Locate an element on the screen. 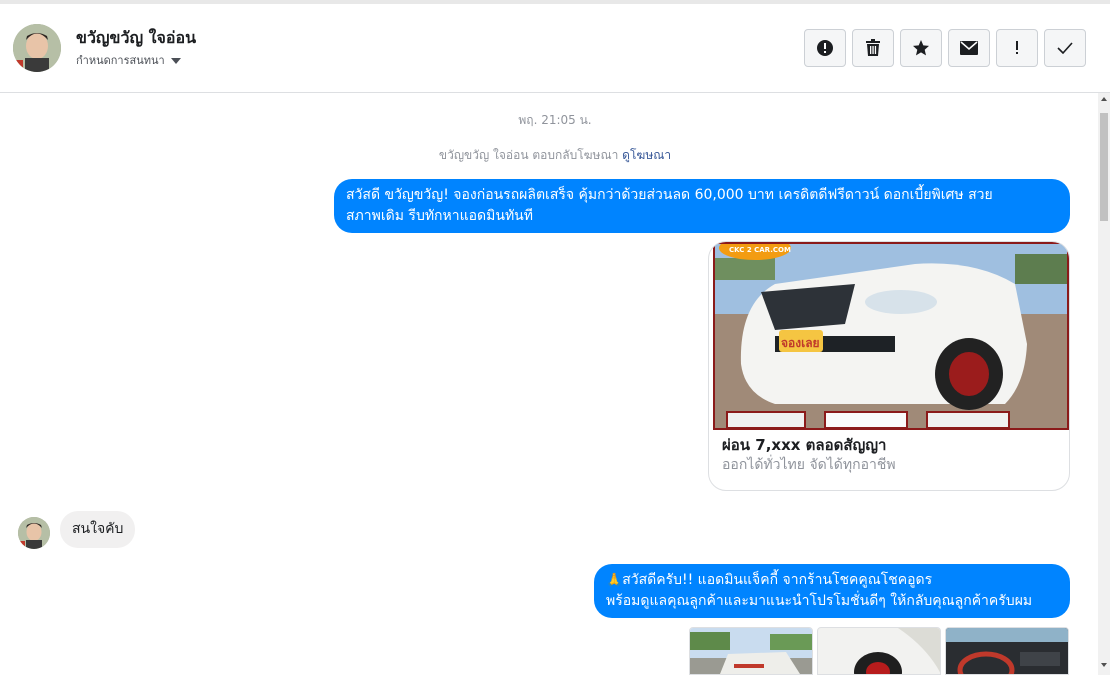  star-icon is located at coordinates (921, 48).